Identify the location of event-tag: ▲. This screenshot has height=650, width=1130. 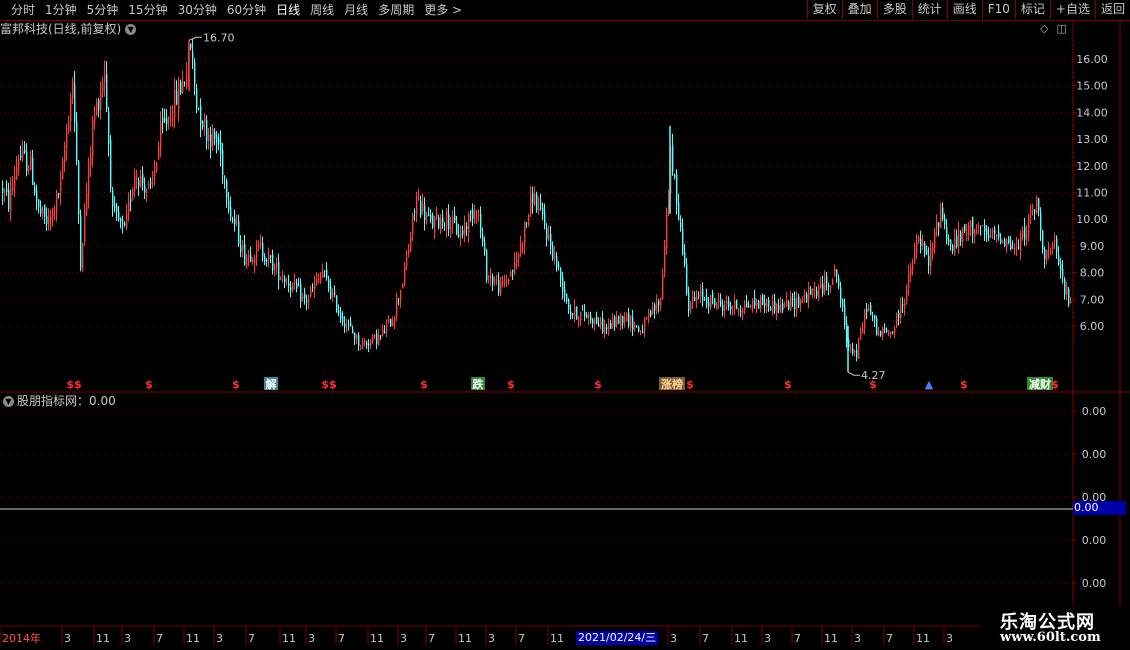
(929, 384).